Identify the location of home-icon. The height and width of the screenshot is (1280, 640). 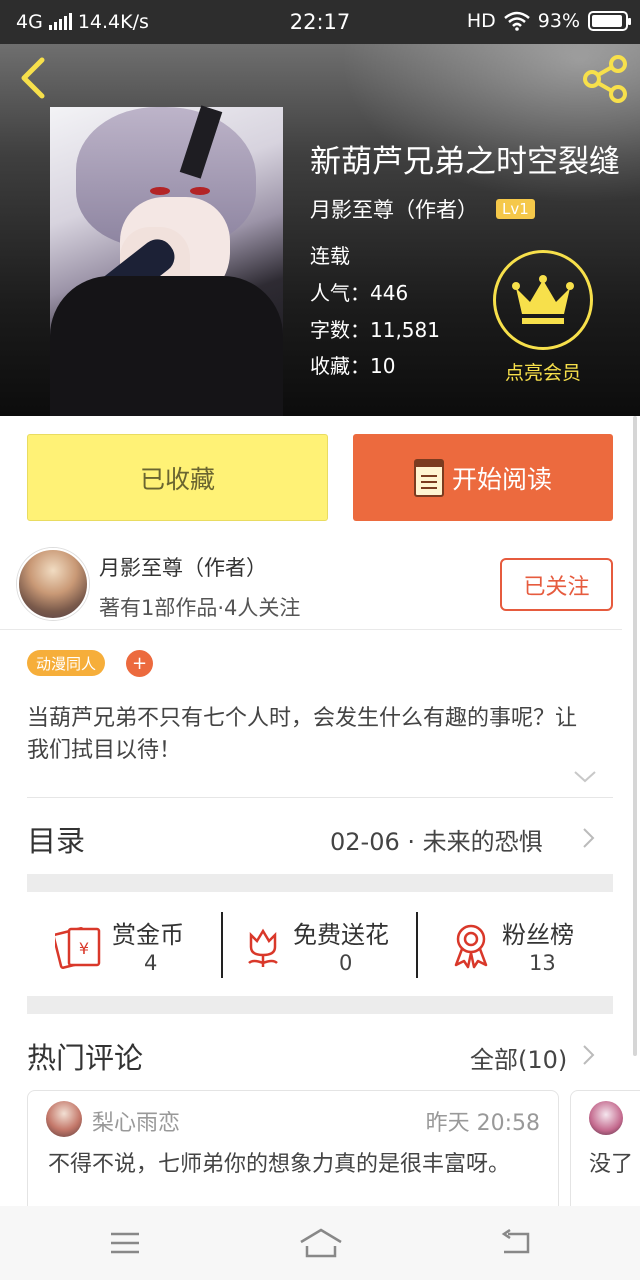
(321, 1243).